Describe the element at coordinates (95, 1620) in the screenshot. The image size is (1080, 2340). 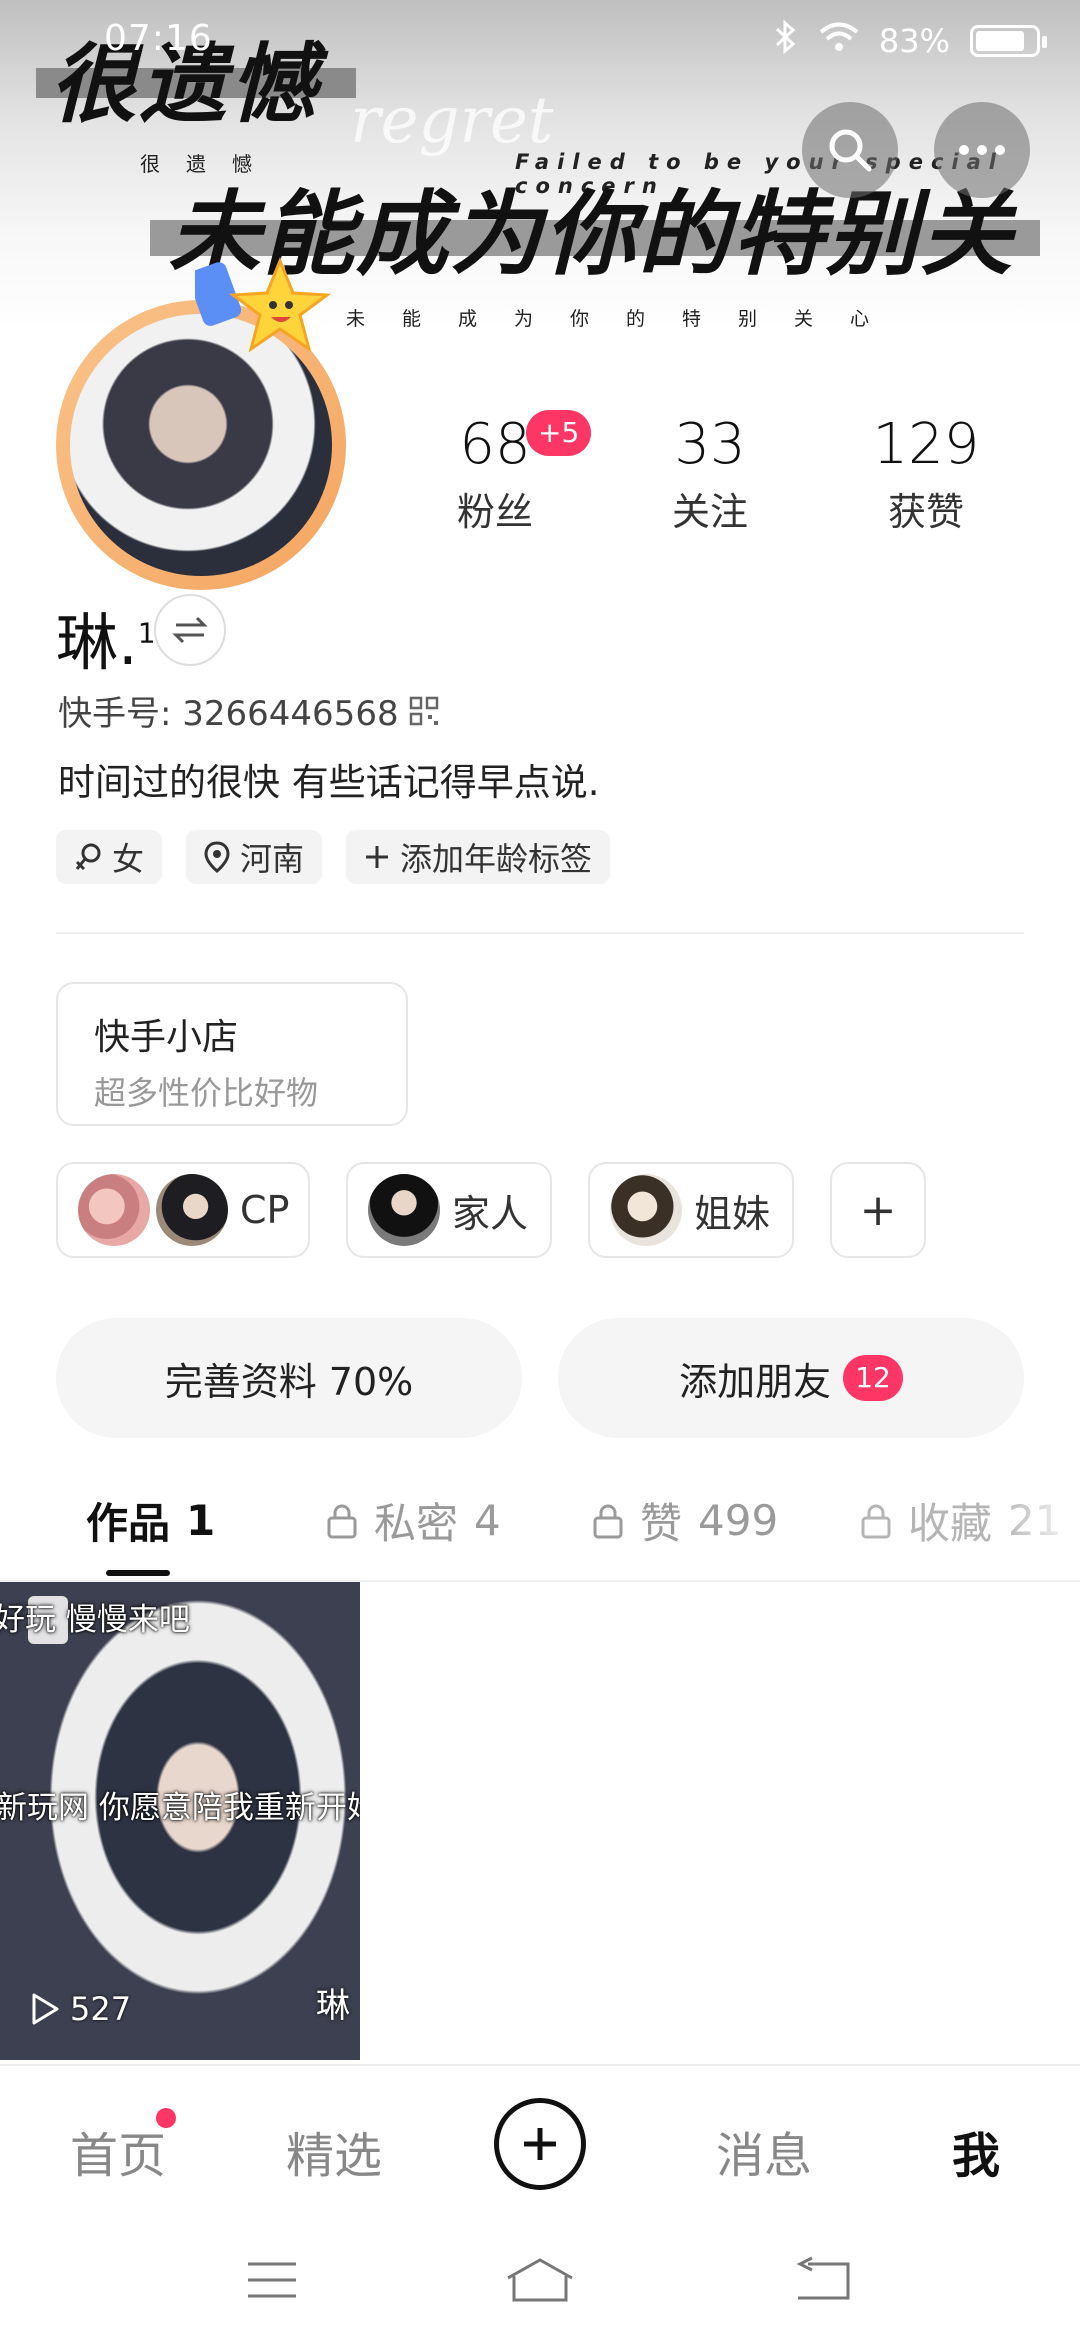
I see `video-caption-top: 好玩 慢慢来吧` at that location.